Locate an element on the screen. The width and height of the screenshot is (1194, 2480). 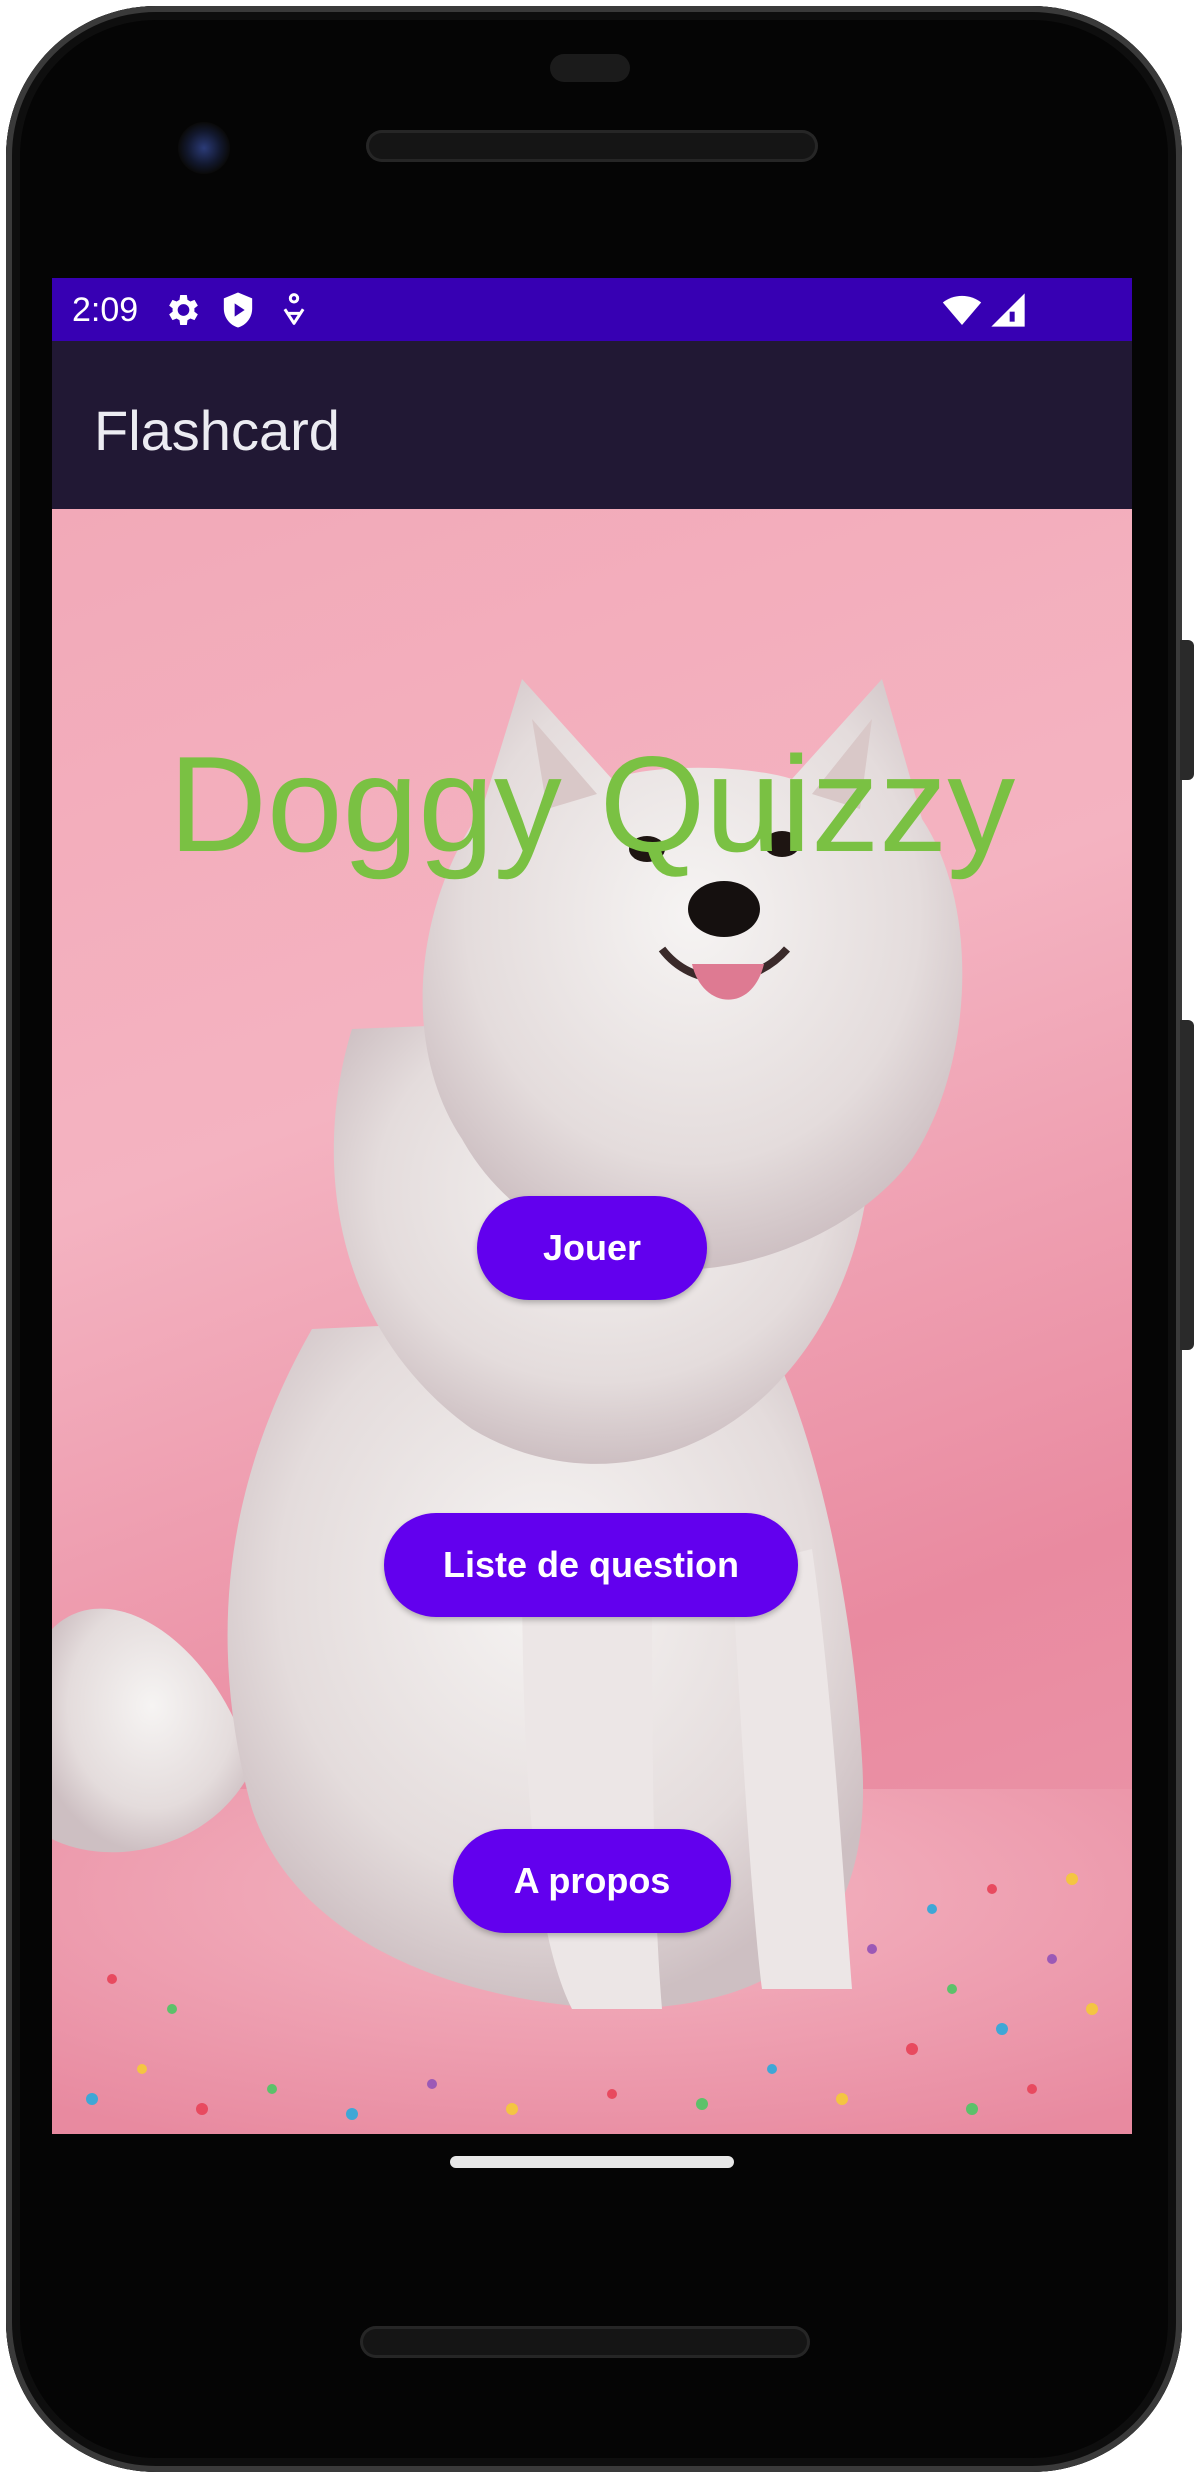
cell-signal-icon is located at coordinates (1008, 310).